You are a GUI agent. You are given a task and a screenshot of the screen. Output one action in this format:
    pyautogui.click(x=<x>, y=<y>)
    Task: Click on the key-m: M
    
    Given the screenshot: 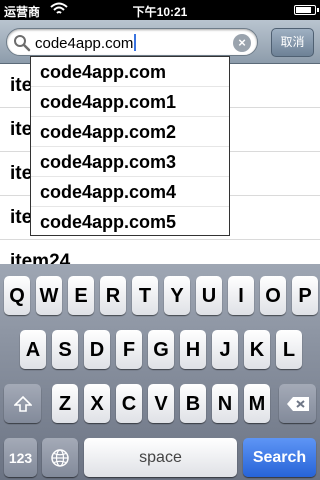 What is the action you would take?
    pyautogui.click(x=257, y=403)
    